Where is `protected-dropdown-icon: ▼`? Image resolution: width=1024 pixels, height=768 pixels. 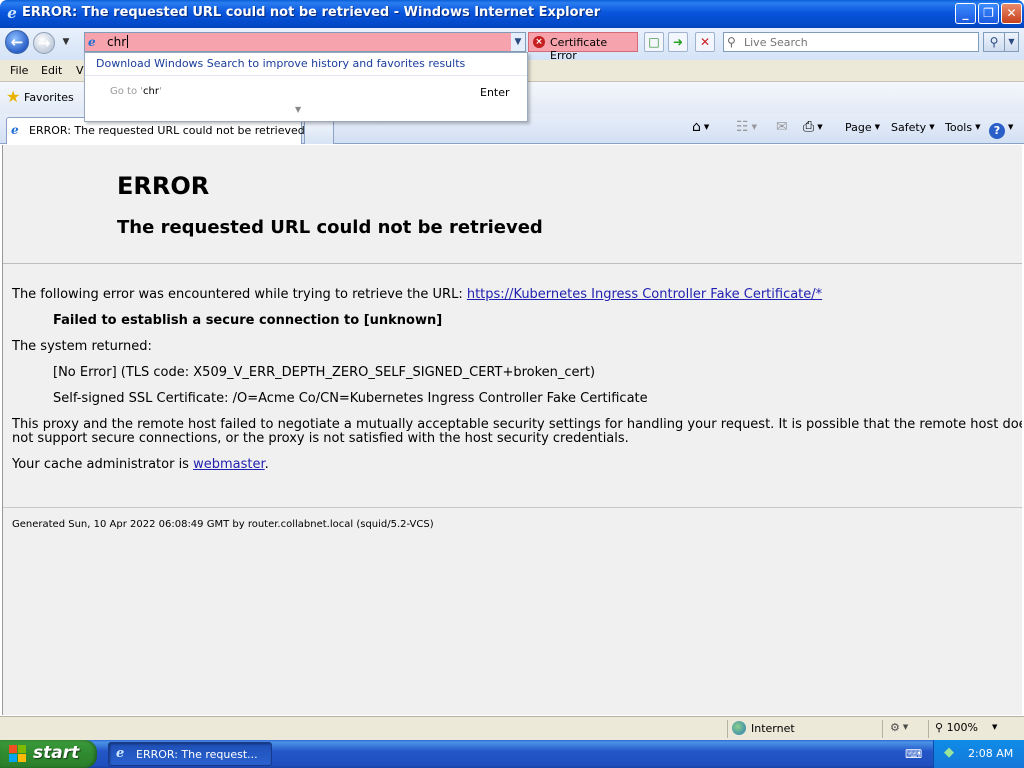 protected-dropdown-icon: ▼ is located at coordinates (905, 727).